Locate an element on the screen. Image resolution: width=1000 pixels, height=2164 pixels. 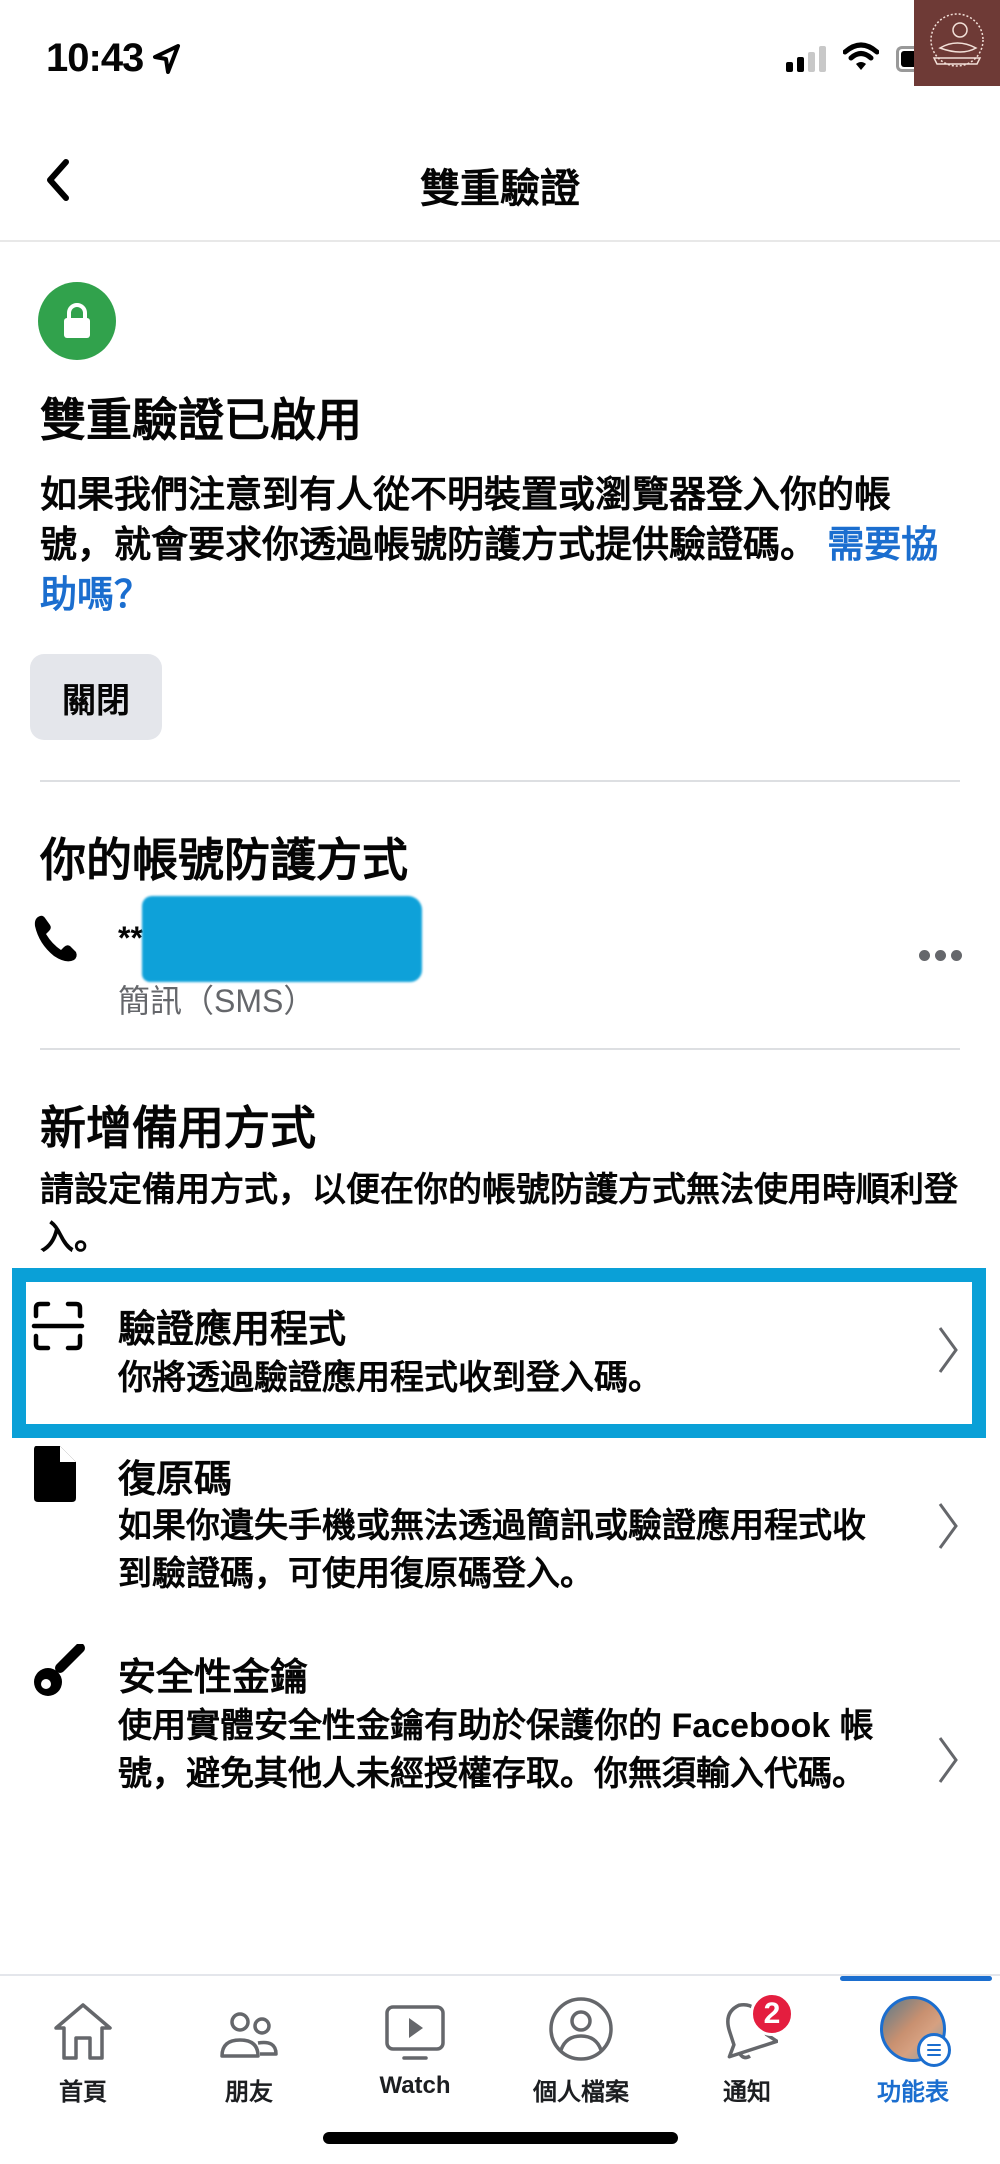
masked-phone-number: ** is located at coordinates (130, 938).